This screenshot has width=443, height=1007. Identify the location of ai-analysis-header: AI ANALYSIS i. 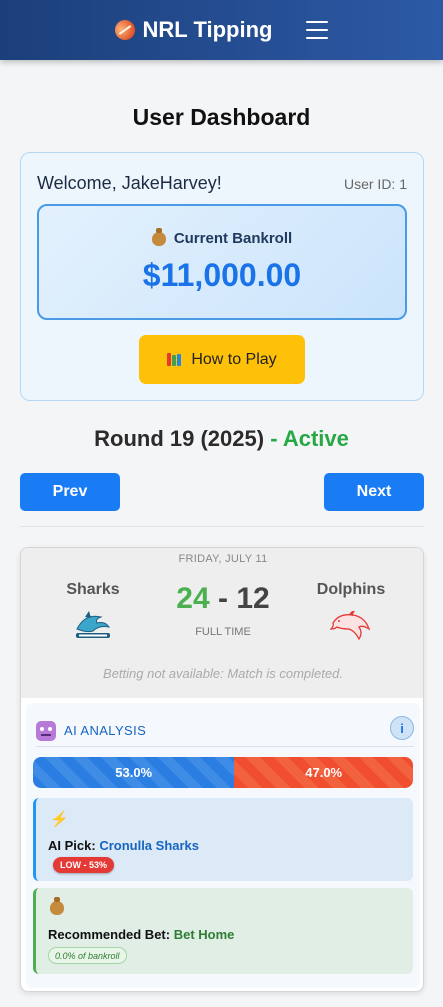
(225, 731).